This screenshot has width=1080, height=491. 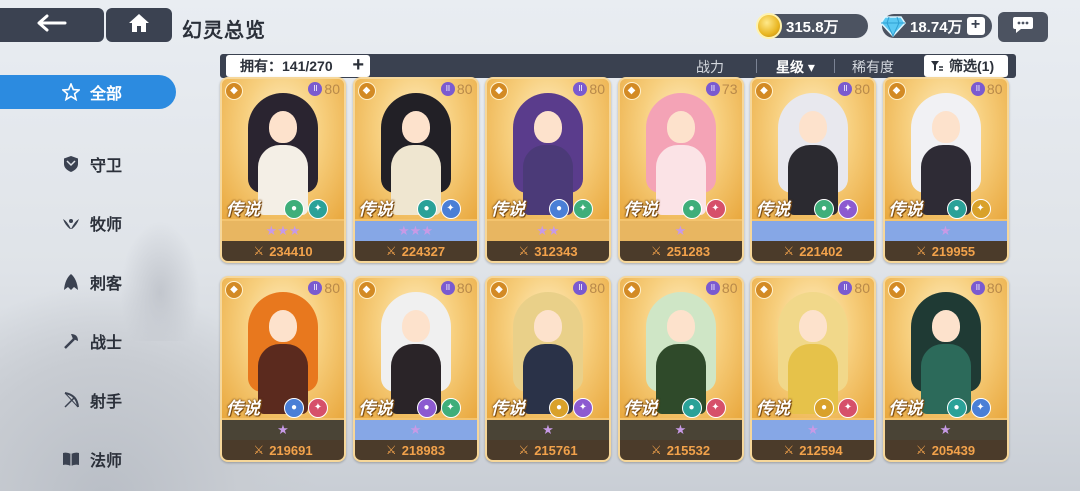 I want to click on power-value: 205439, so click(x=953, y=450).